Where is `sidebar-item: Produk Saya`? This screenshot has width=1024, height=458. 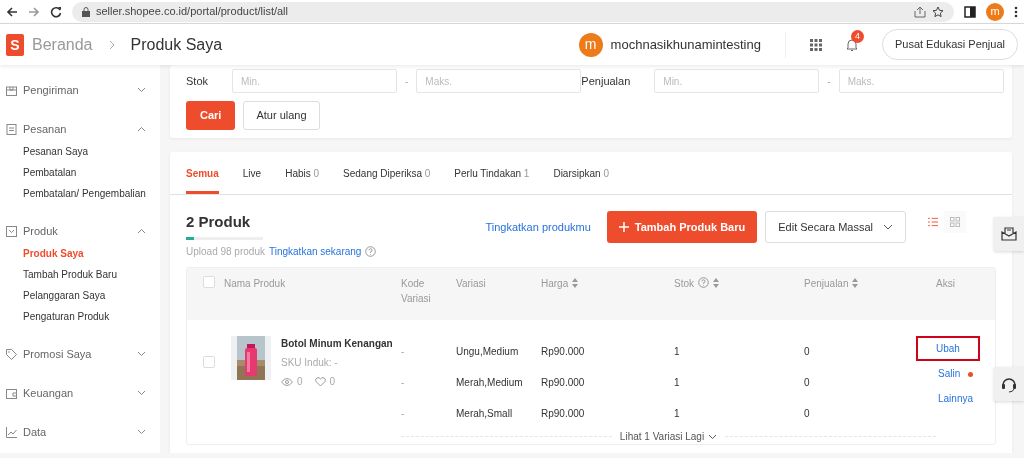 sidebar-item: Produk Saya is located at coordinates (80, 253).